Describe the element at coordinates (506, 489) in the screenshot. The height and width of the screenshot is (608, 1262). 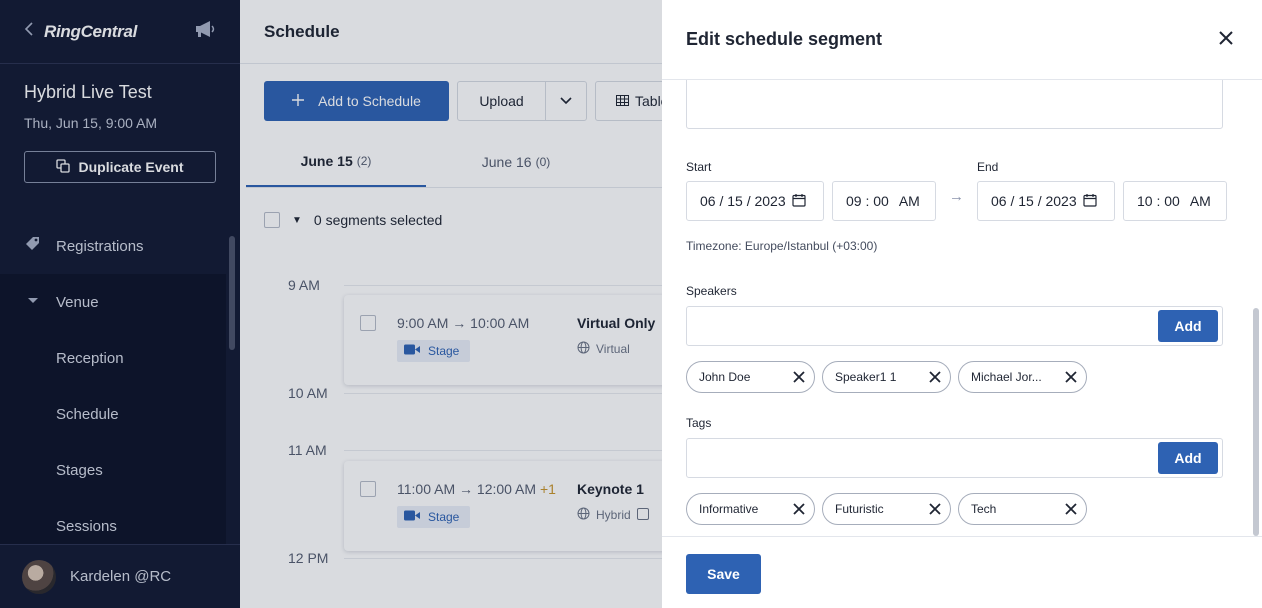
I see `segment-end: 12:00 AM` at that location.